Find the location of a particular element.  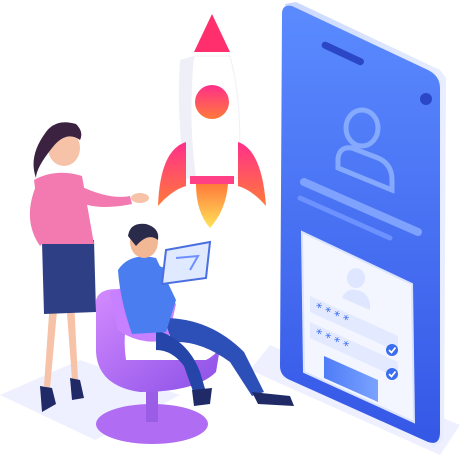

tablet is located at coordinates (186, 263).